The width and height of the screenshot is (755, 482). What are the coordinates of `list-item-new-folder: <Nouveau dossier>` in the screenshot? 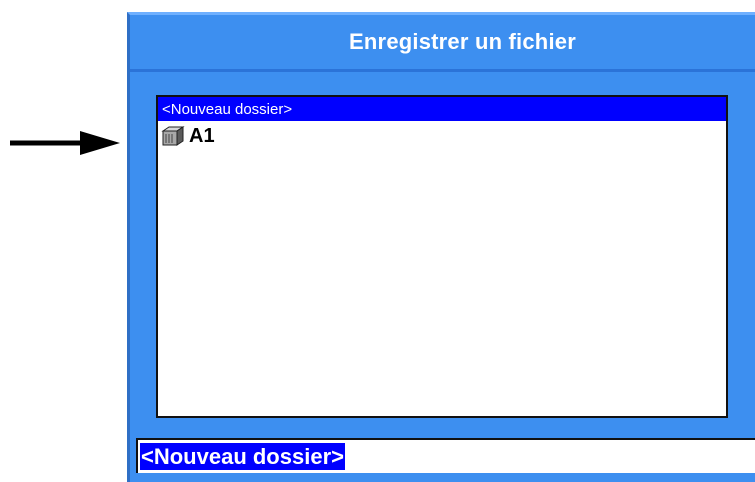 It's located at (442, 109).